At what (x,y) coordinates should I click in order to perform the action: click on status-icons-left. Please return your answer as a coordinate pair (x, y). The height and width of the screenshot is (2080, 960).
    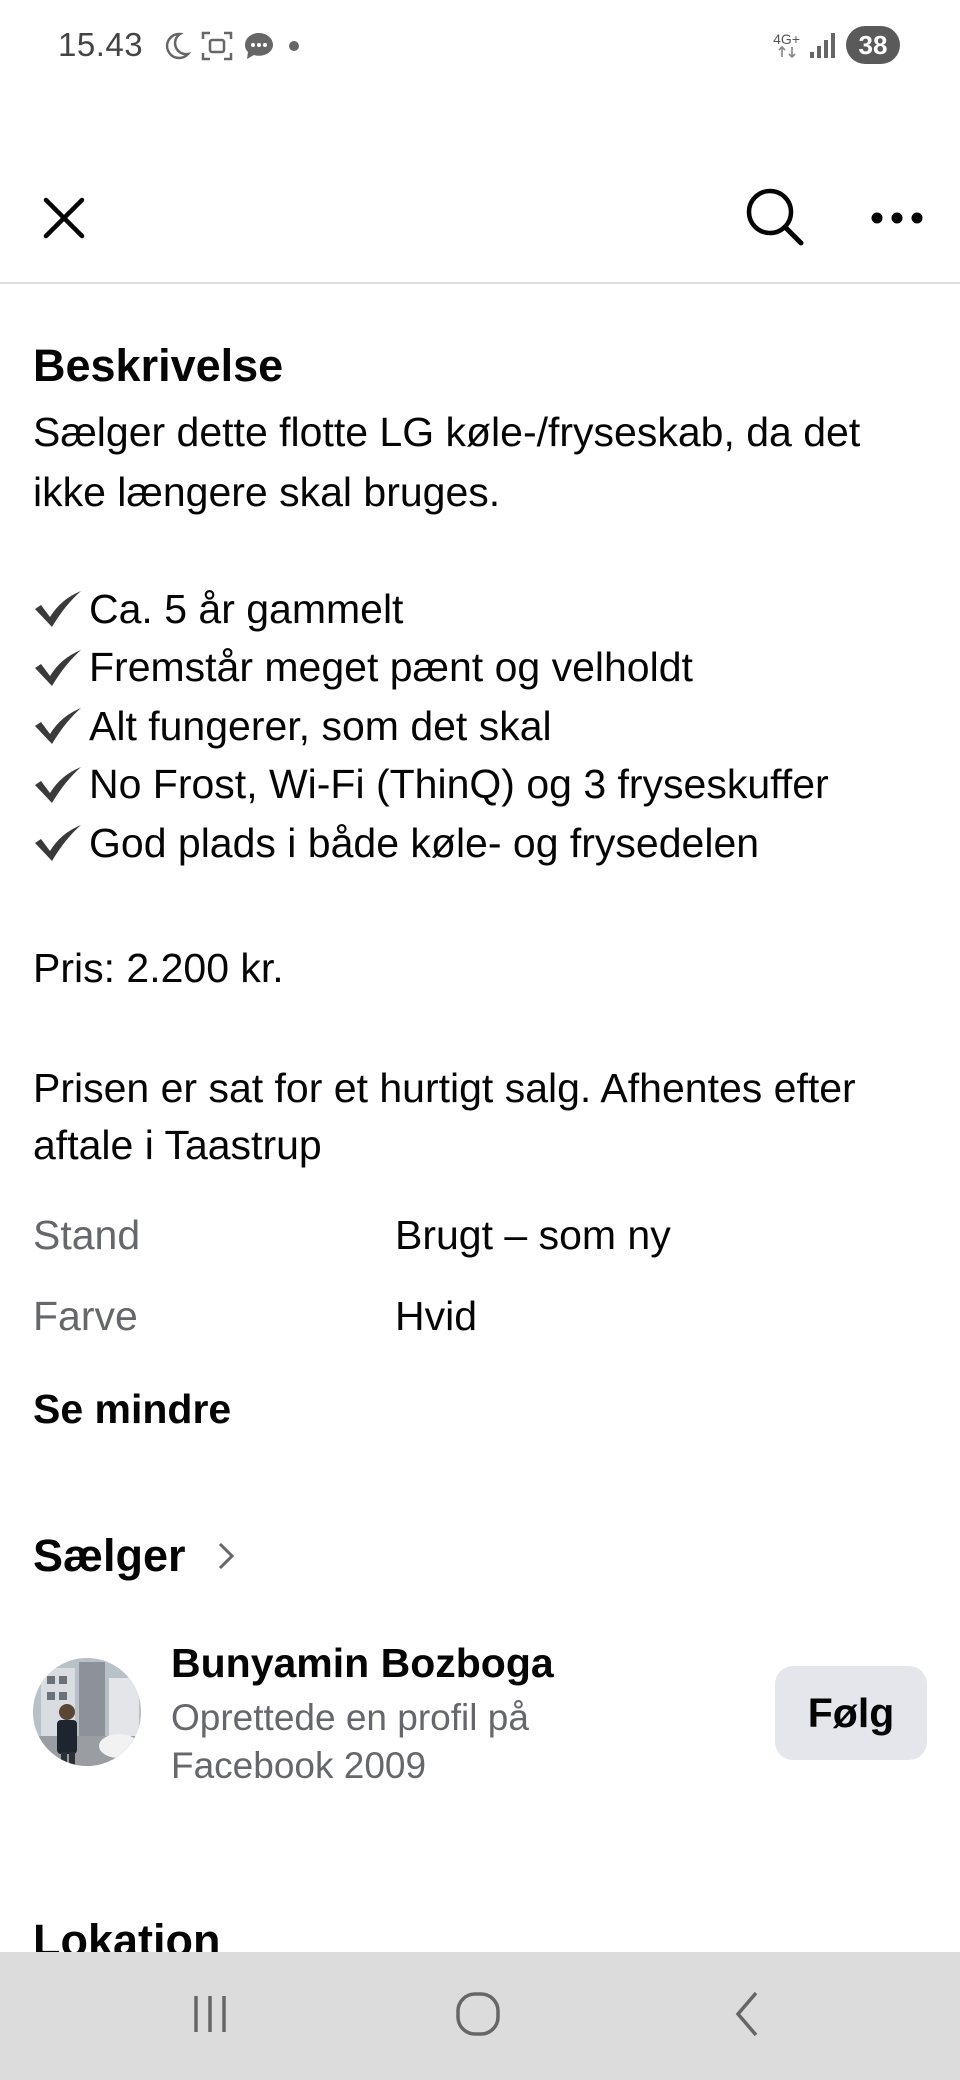
    Looking at the image, I should click on (232, 46).